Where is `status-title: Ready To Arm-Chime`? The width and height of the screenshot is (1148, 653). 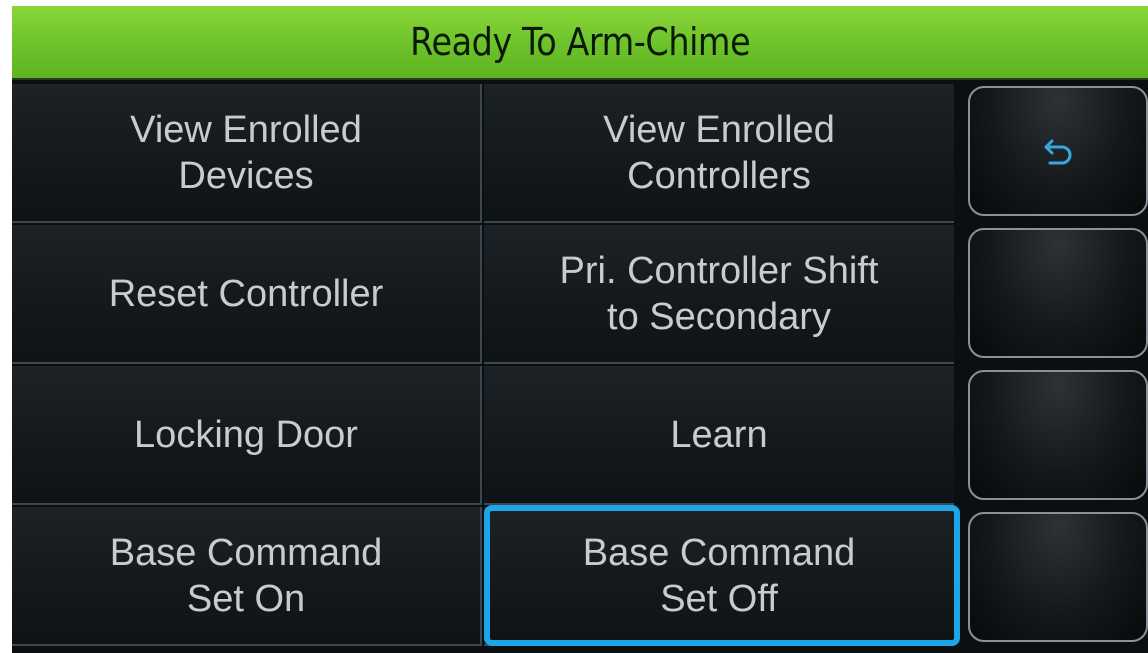
status-title: Ready To Arm-Chime is located at coordinates (580, 42).